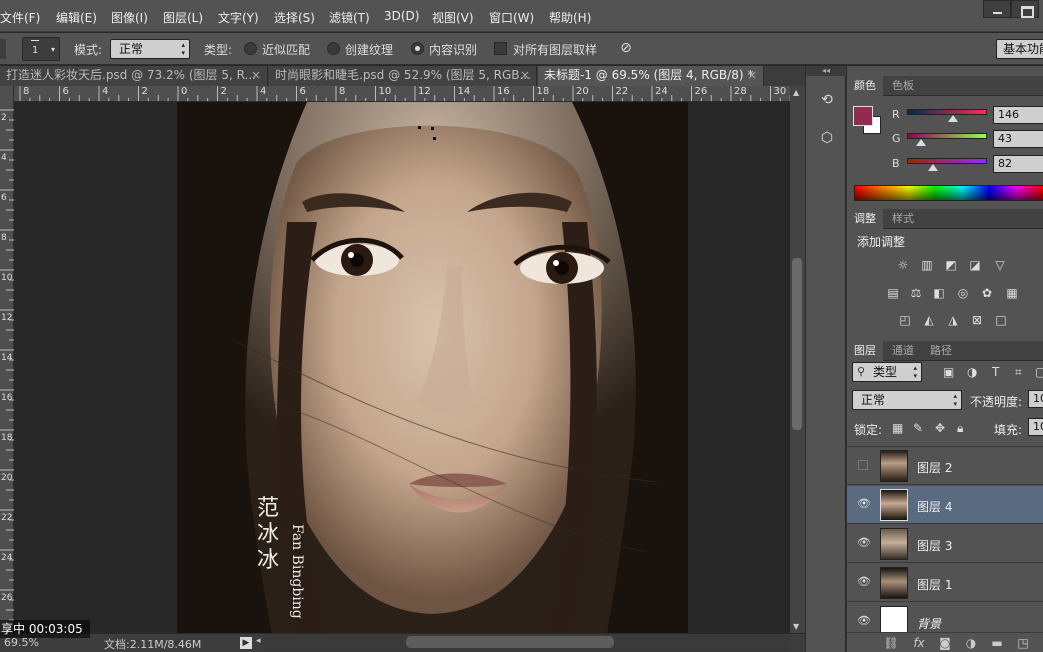 The image size is (1043, 652). I want to click on scroll-down-icon: ▼, so click(796, 626).